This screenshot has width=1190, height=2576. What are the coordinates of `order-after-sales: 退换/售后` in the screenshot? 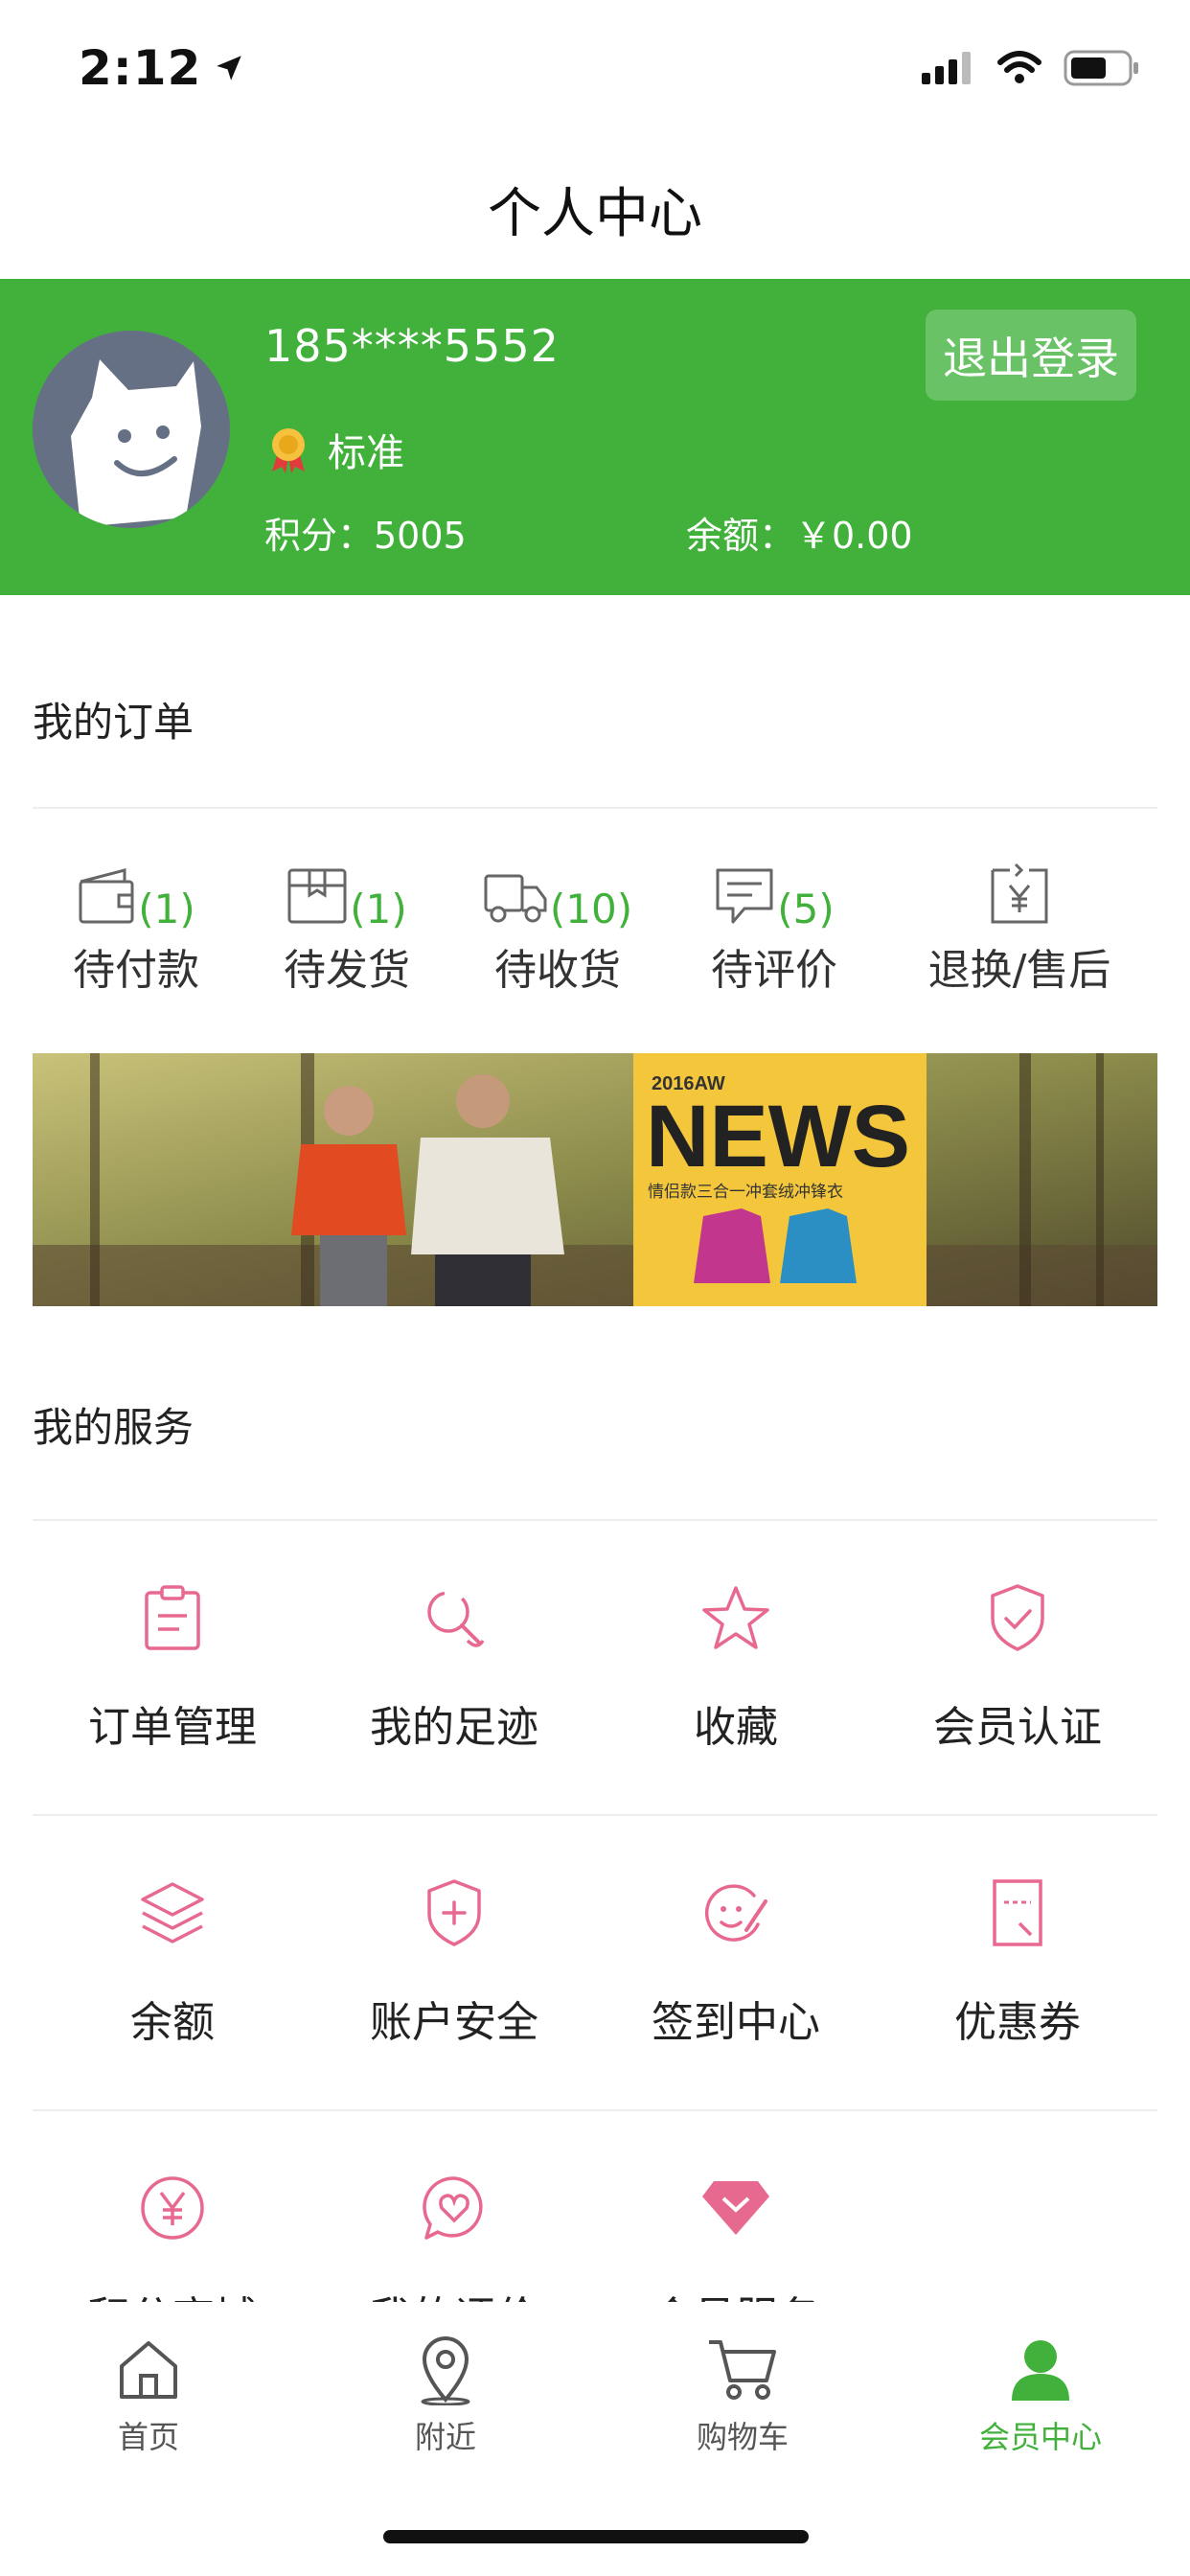 It's located at (1019, 918).